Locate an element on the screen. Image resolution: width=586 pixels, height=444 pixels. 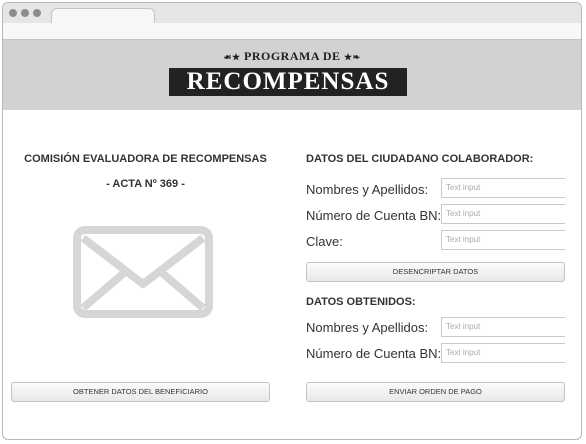
acta-number: - ACTA Nº 369 - is located at coordinates (145, 184).